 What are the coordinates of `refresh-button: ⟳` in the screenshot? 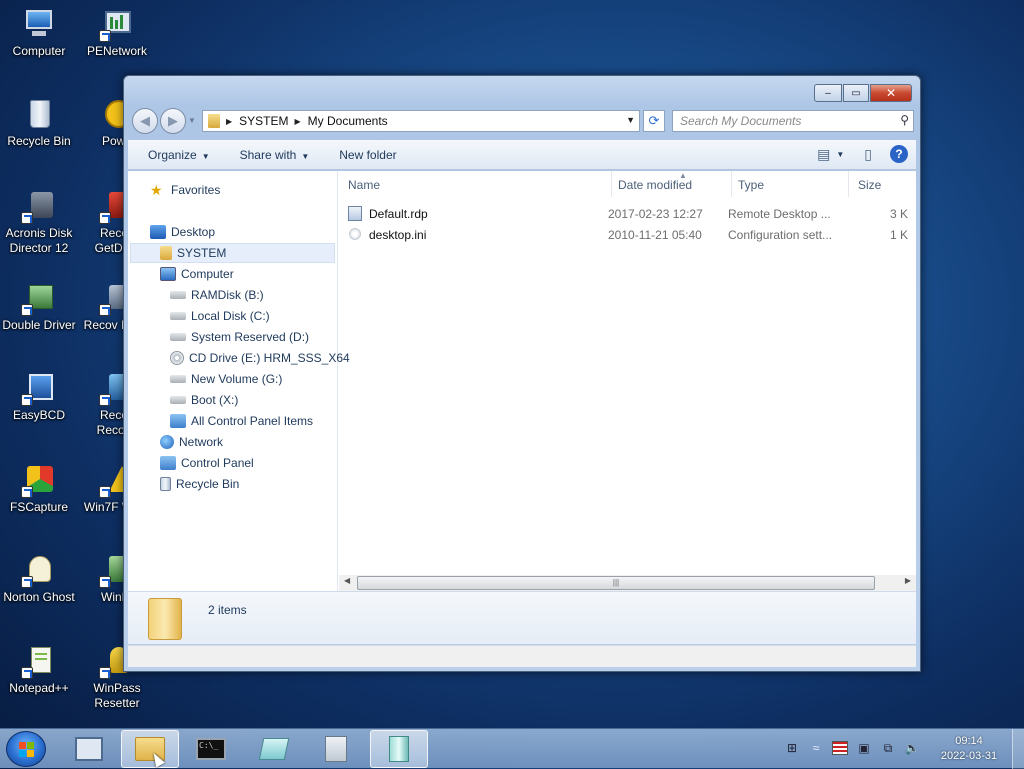 It's located at (654, 121).